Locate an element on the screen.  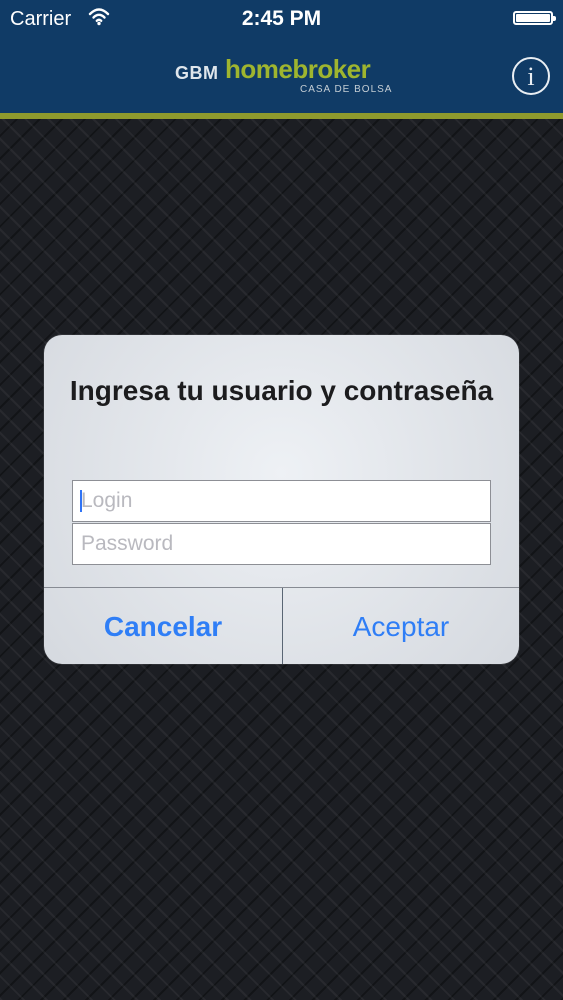
password-input is located at coordinates (281, 544).